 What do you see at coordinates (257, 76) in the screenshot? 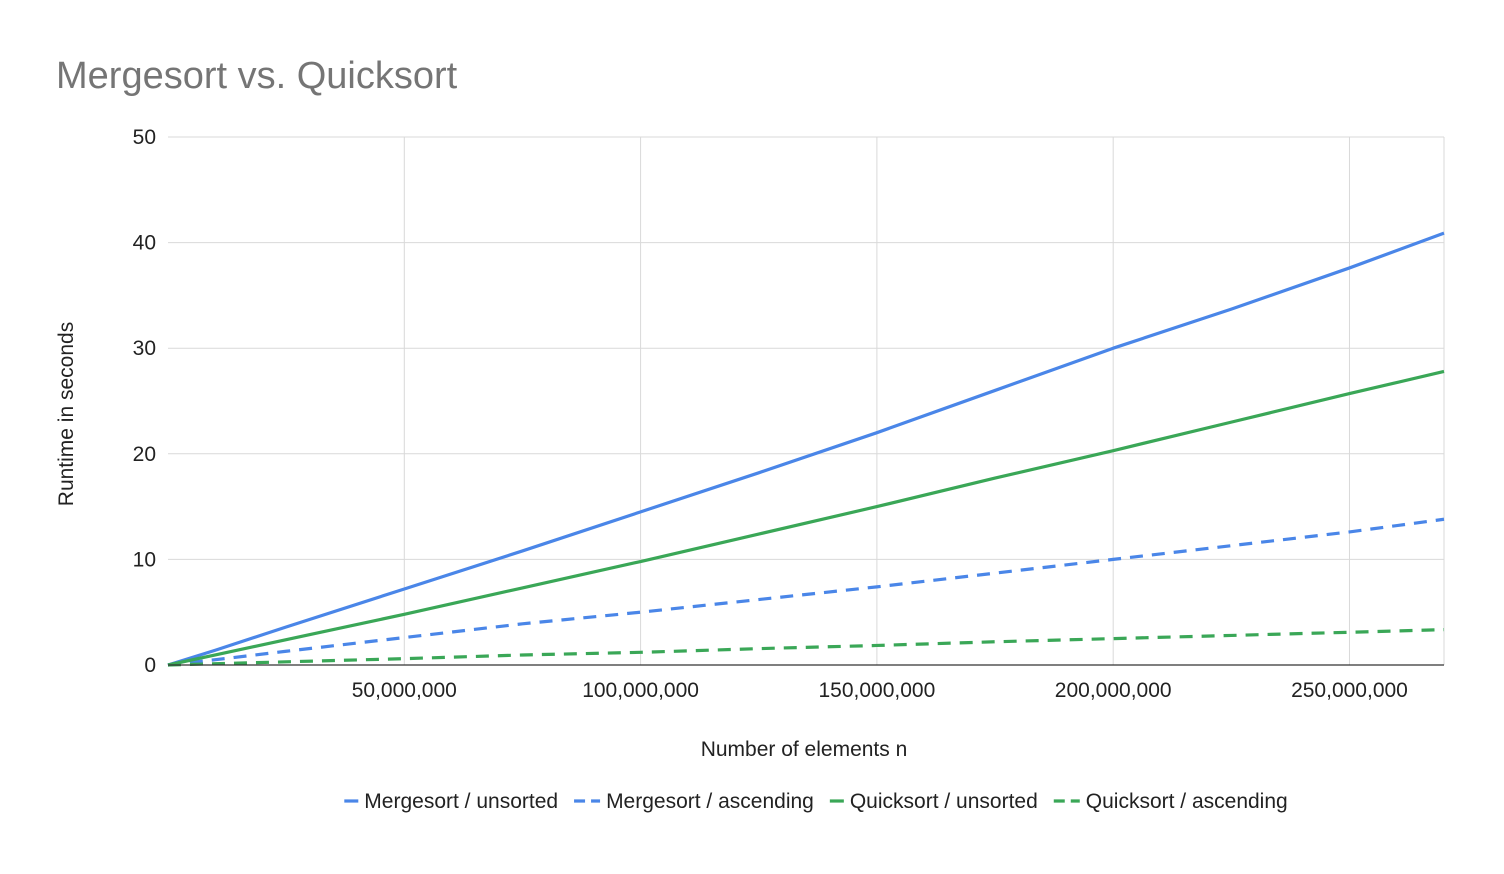
I see `chart-title: Mergesort vs. Quicksort` at bounding box center [257, 76].